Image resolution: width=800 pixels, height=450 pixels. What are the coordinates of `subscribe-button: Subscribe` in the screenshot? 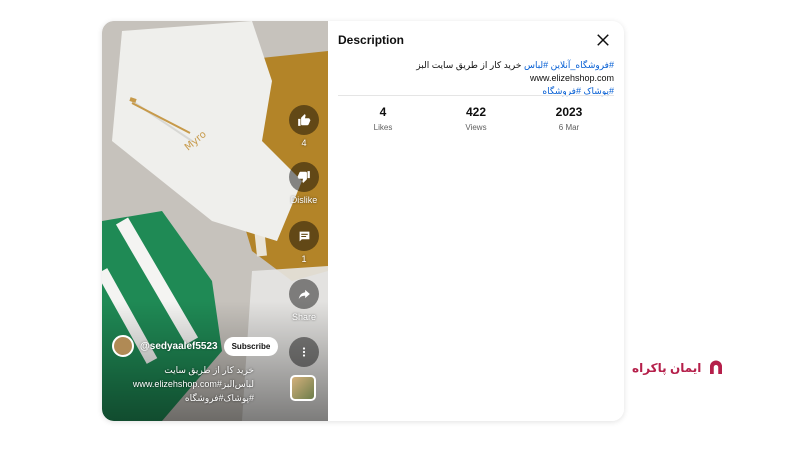 It's located at (251, 346).